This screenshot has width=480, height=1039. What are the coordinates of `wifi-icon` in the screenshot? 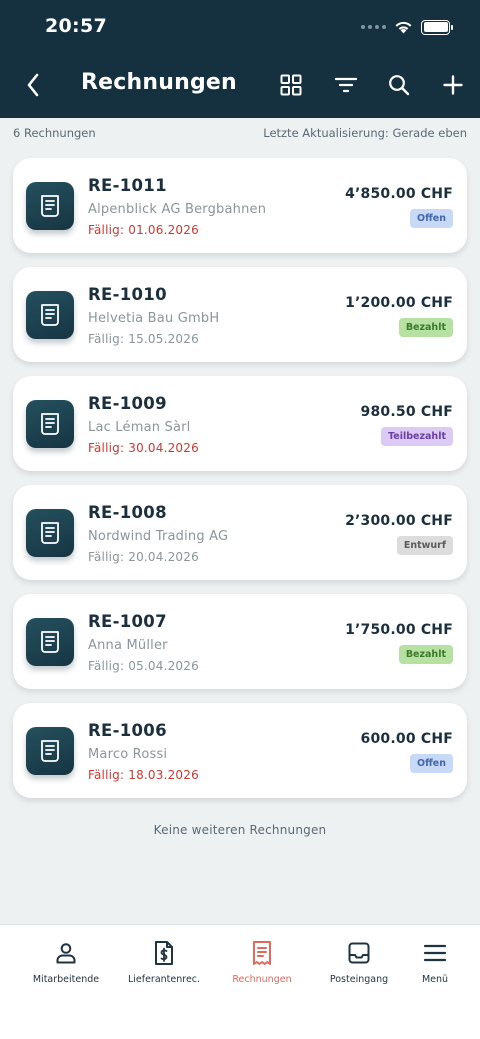 It's located at (403, 27).